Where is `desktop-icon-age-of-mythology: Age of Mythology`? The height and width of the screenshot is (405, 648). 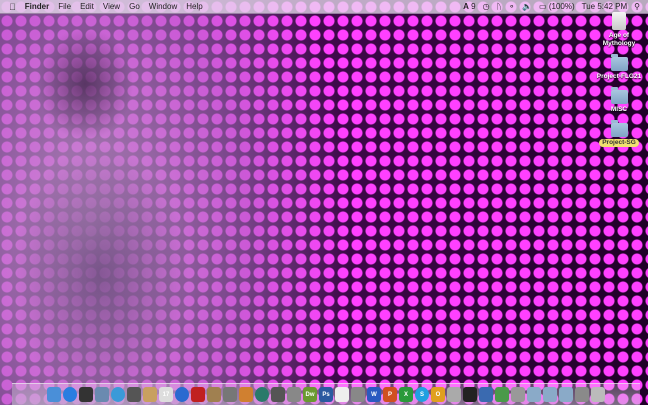 desktop-icon-age-of-mythology: Age of Mythology is located at coordinates (619, 30).